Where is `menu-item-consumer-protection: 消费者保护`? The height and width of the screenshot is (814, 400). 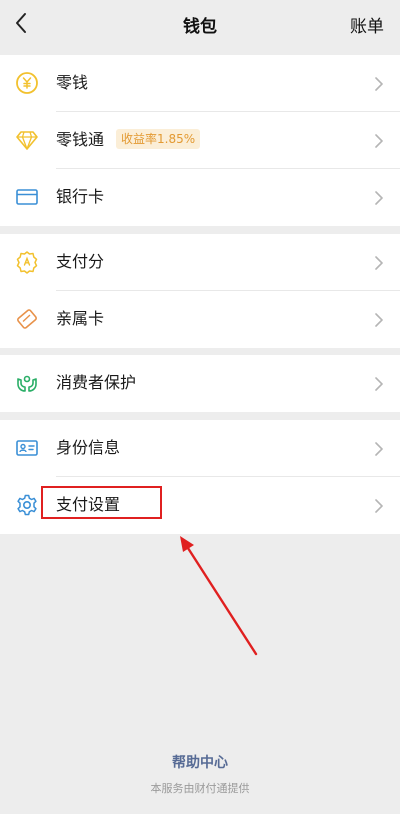 menu-item-consumer-protection: 消费者保护 is located at coordinates (200, 383).